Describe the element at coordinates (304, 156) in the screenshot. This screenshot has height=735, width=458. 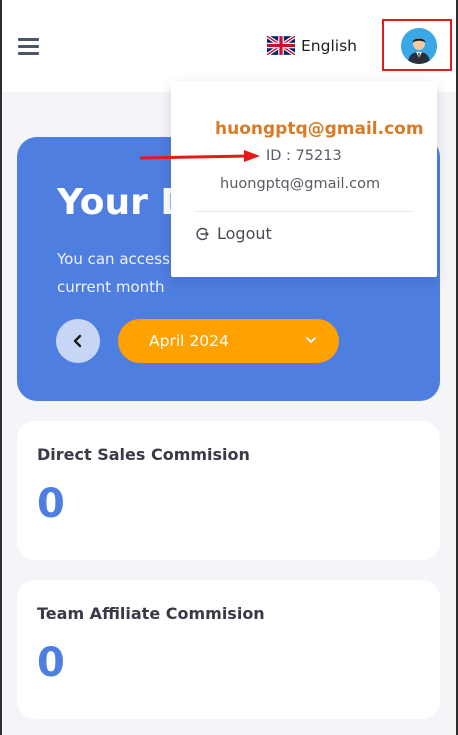
I see `user-id: ID : 75213` at that location.